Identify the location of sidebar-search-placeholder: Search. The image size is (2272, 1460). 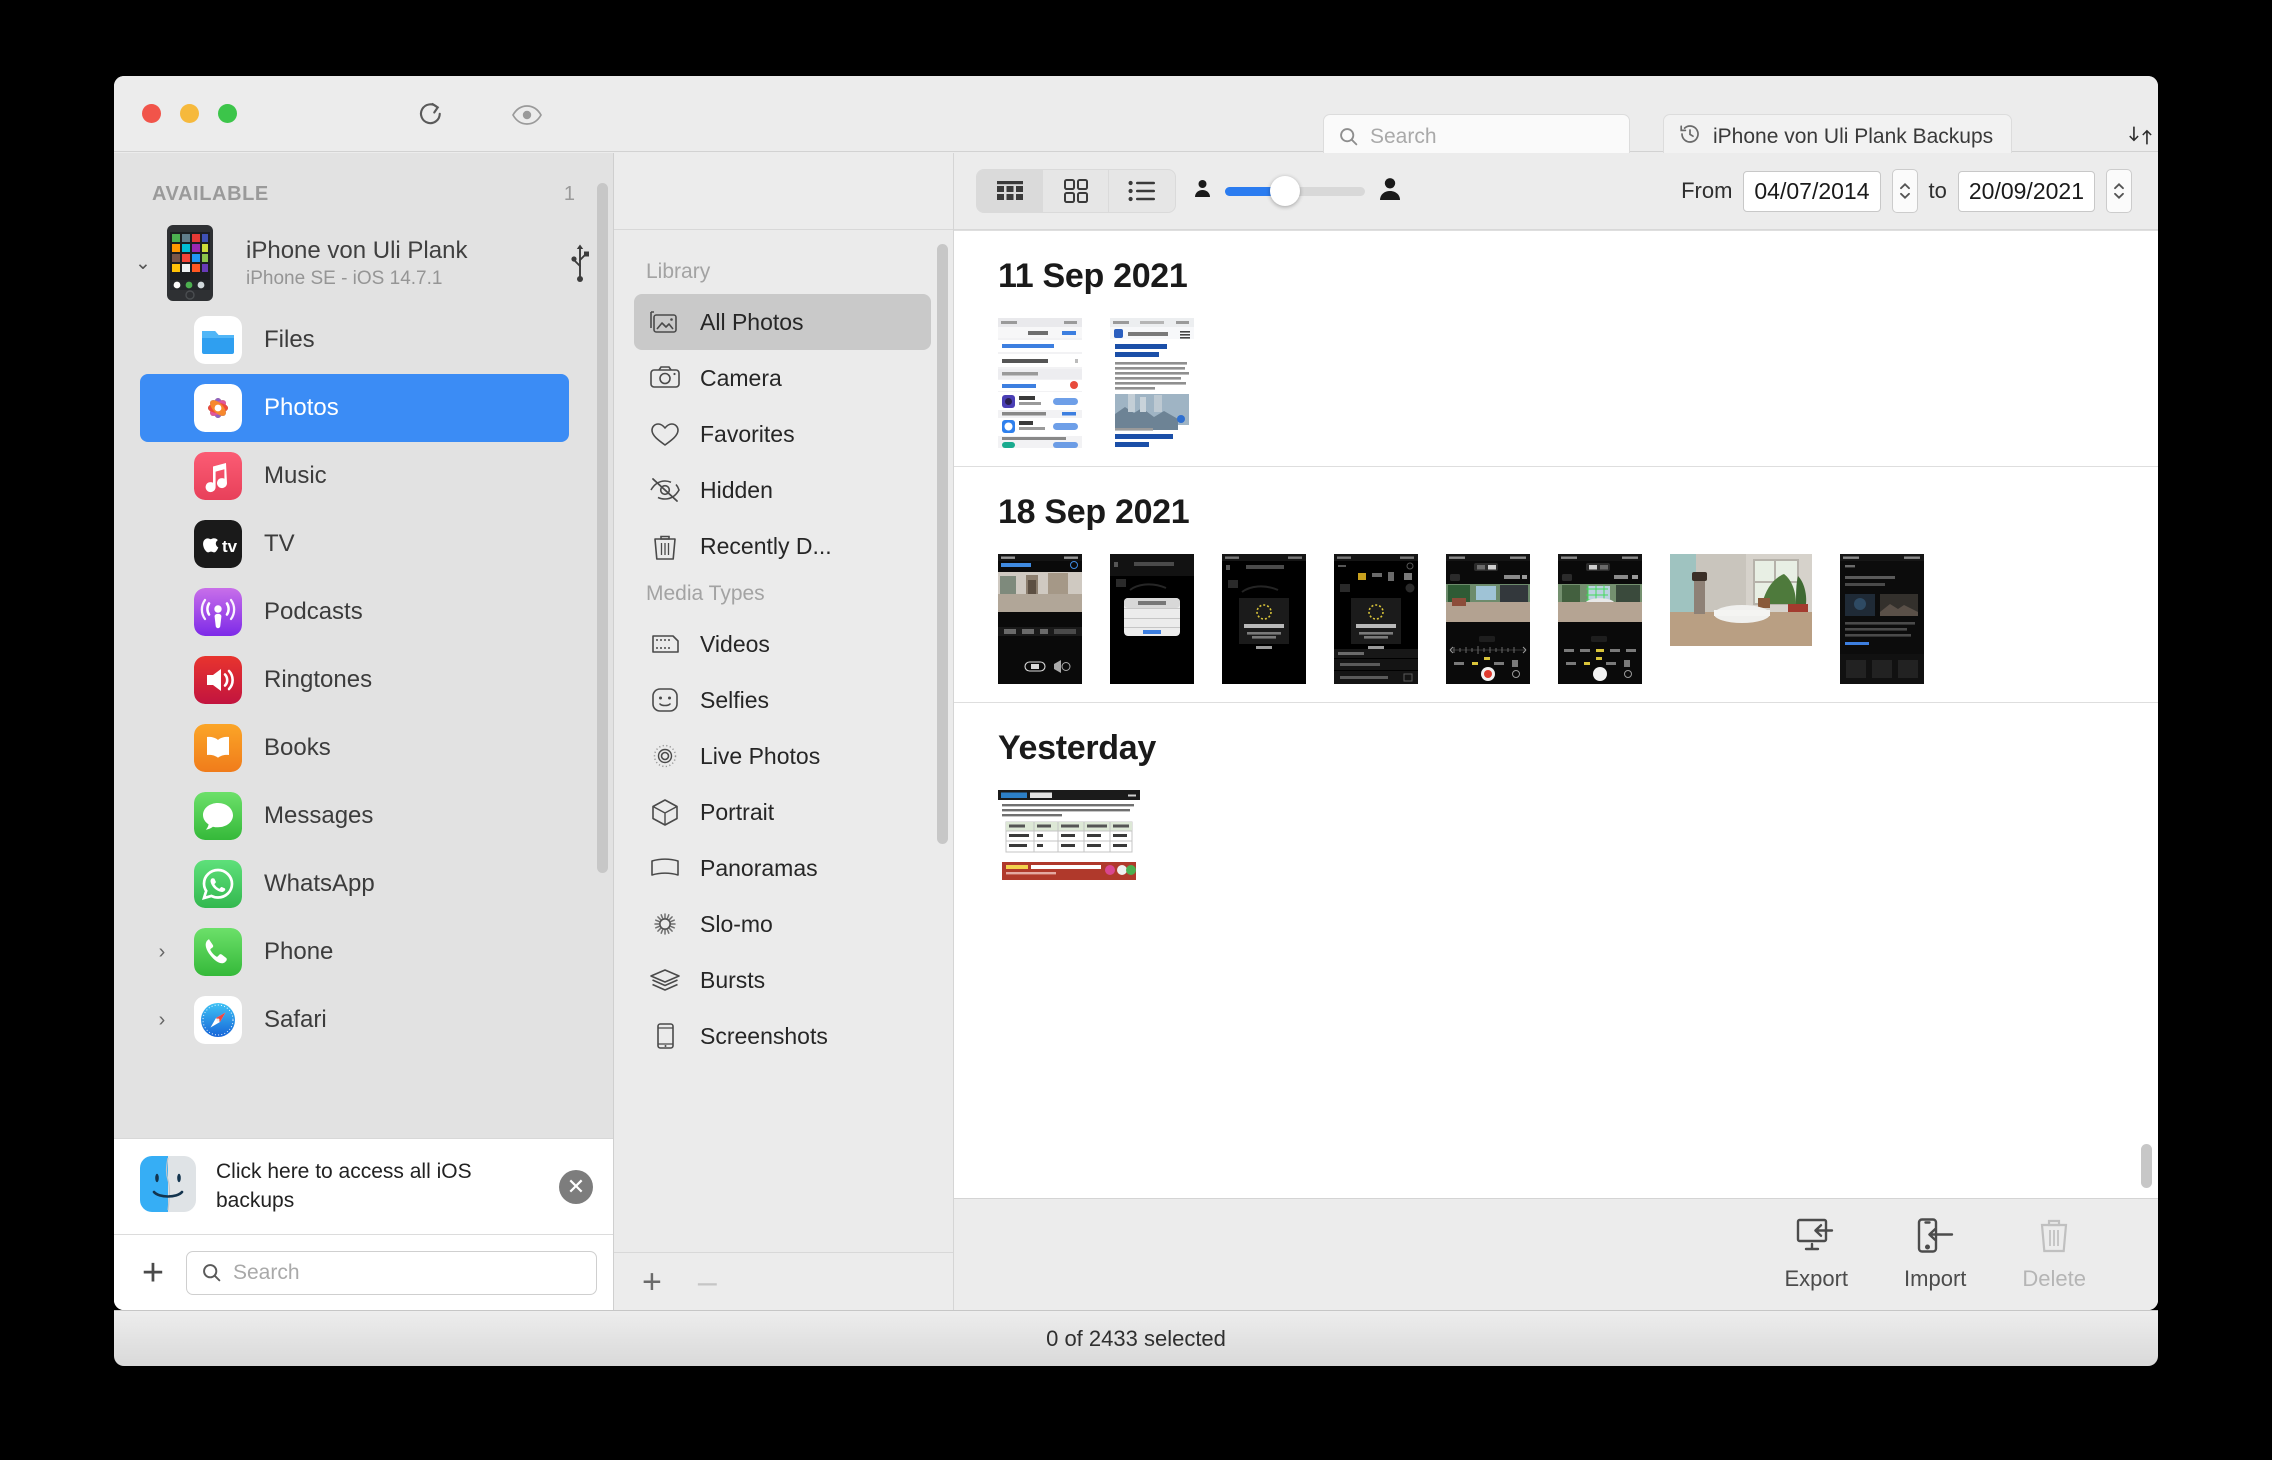
(266, 1272).